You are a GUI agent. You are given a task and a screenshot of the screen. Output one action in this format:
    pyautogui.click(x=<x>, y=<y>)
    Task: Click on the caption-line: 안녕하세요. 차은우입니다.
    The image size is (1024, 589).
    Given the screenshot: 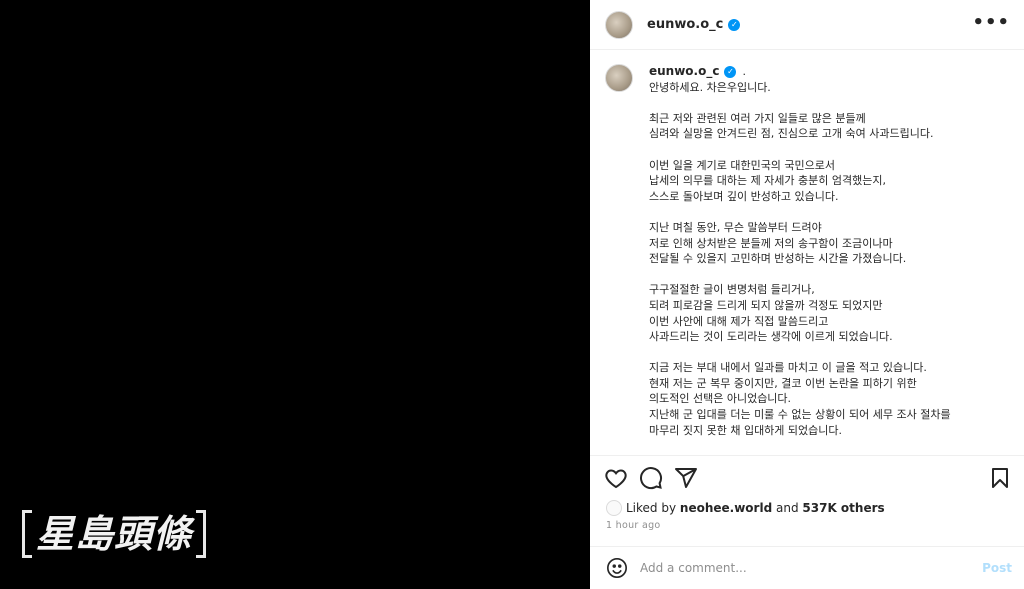 What is the action you would take?
    pyautogui.click(x=710, y=87)
    